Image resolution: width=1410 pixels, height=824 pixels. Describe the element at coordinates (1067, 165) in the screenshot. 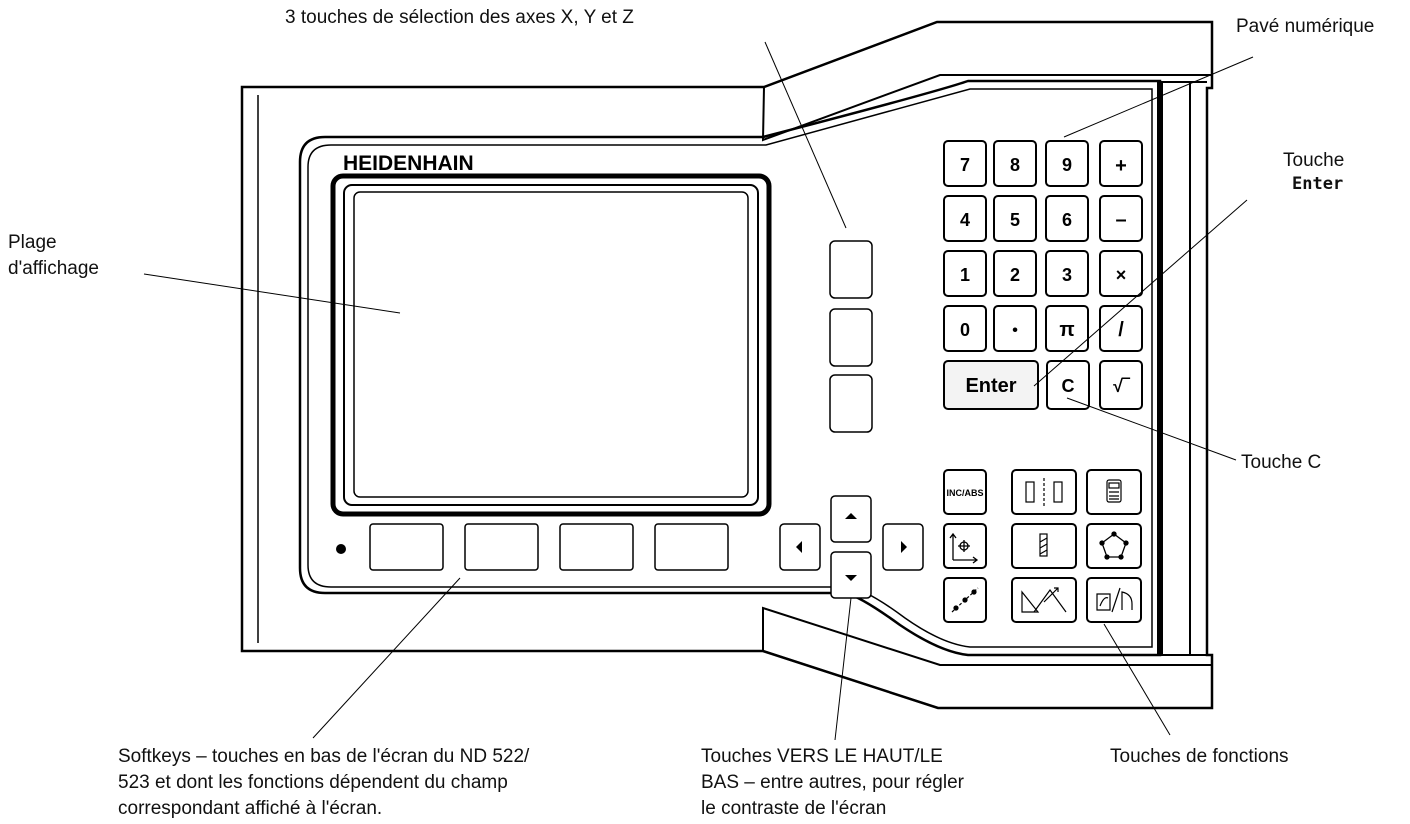

I see `key-9-label: 9` at that location.